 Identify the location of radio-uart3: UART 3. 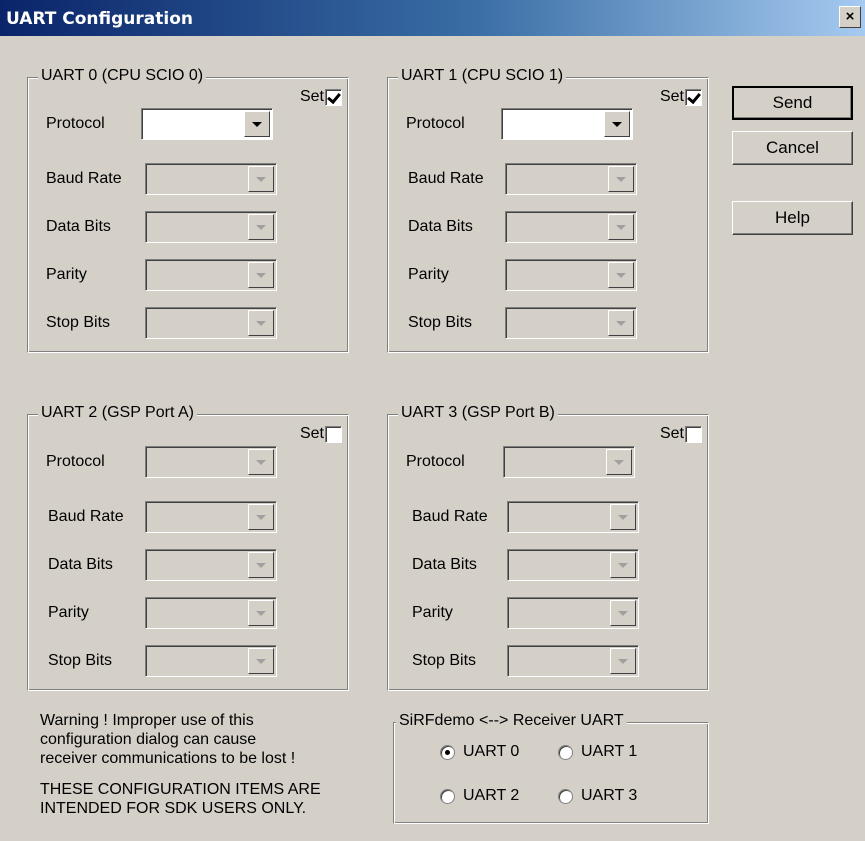
(597, 796).